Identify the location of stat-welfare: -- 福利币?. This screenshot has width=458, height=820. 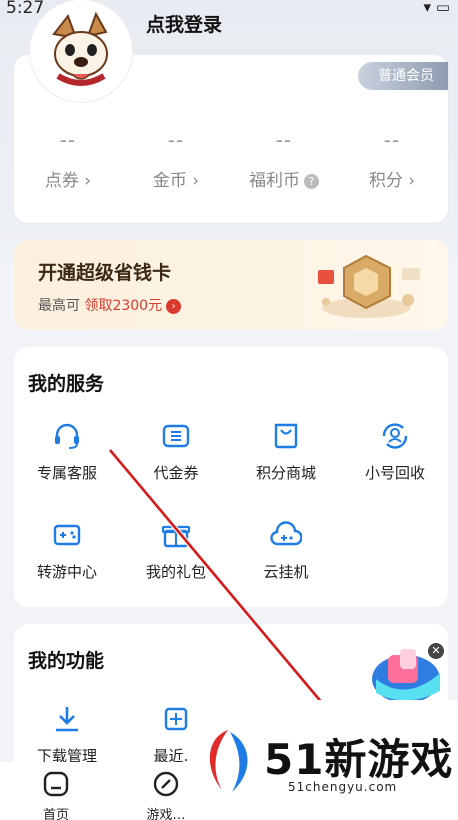
(284, 159).